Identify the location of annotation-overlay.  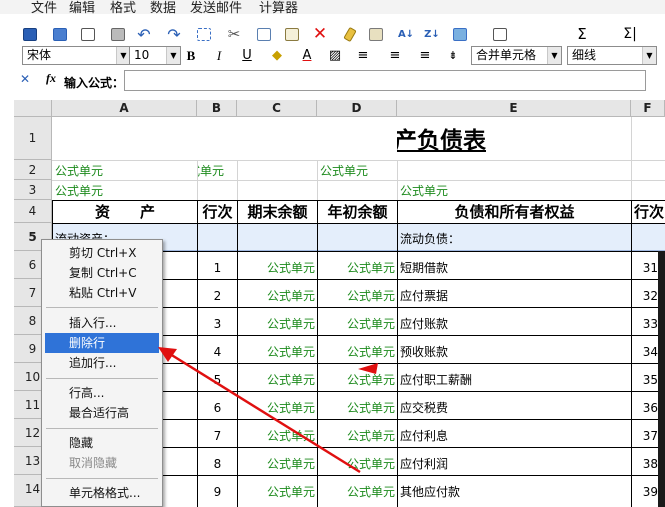
(268, 410).